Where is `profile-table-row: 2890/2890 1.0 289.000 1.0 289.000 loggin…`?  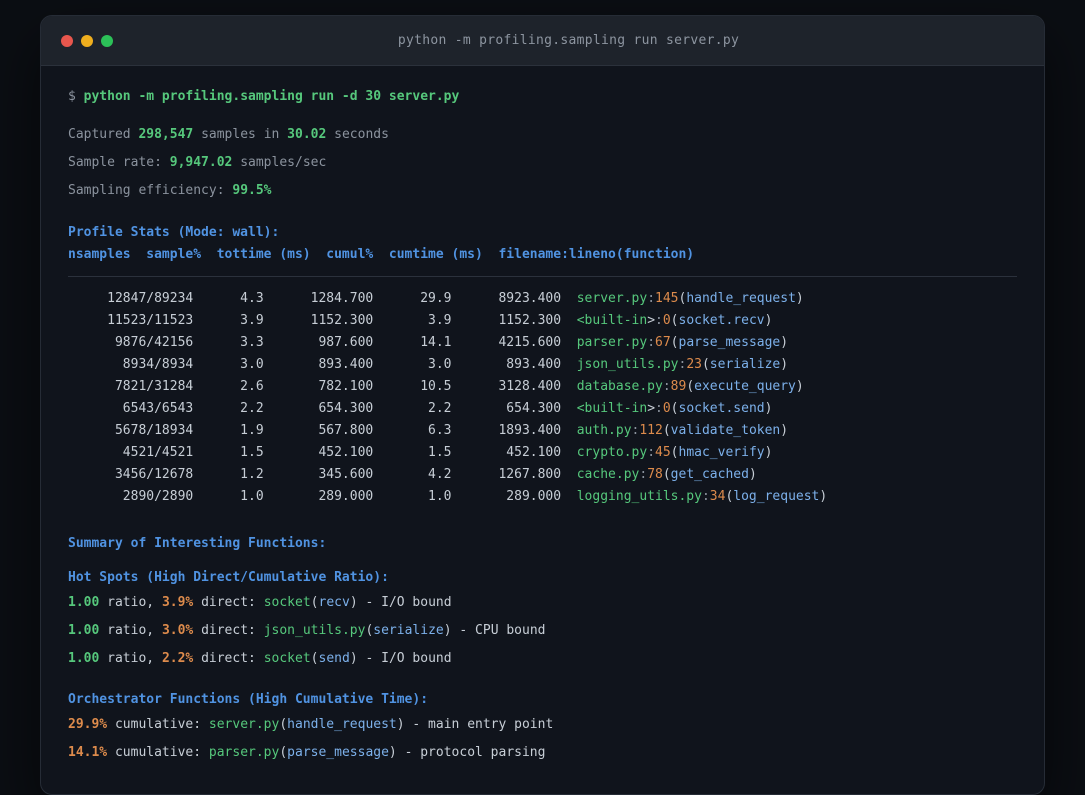 profile-table-row: 2890/2890 1.0 289.000 1.0 289.000 loggin… is located at coordinates (542, 497).